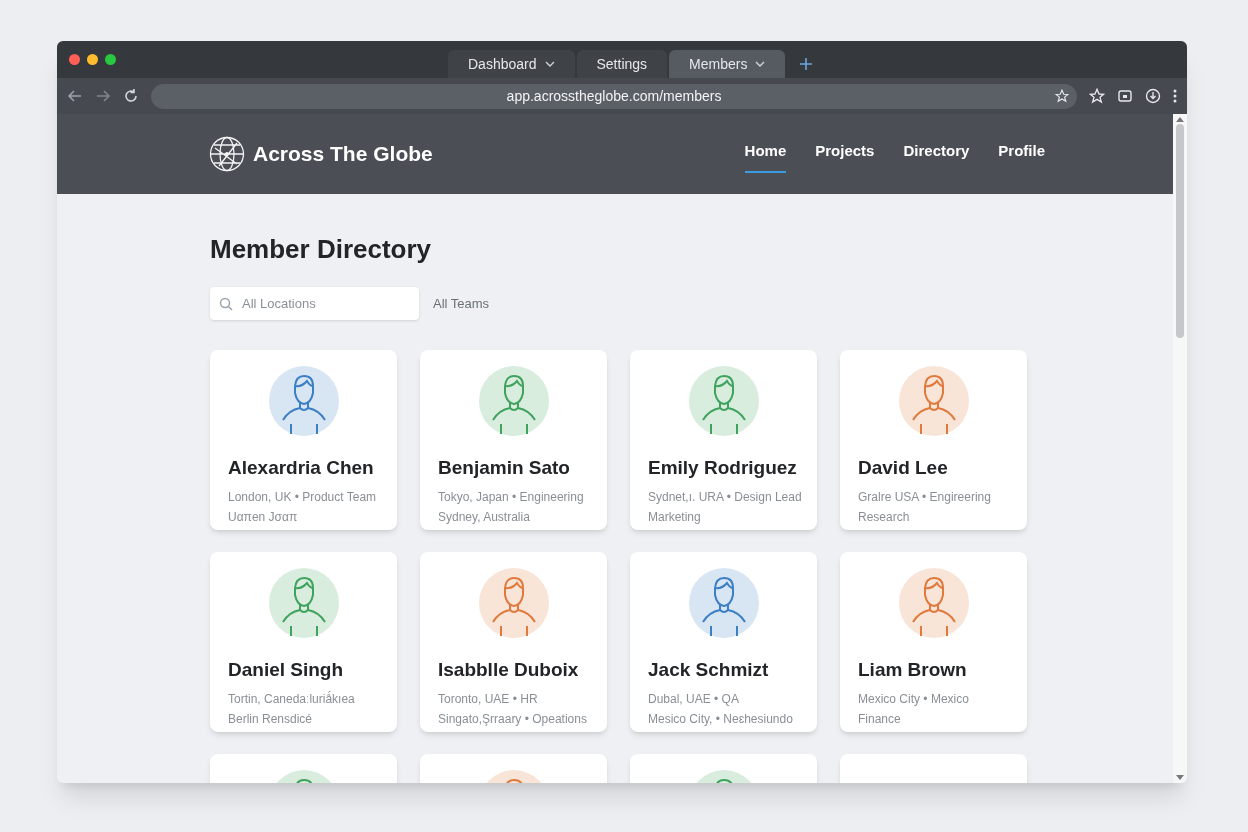 The height and width of the screenshot is (832, 1248). I want to click on member-team: Singato,Şrraary • Opeations, so click(513, 719).